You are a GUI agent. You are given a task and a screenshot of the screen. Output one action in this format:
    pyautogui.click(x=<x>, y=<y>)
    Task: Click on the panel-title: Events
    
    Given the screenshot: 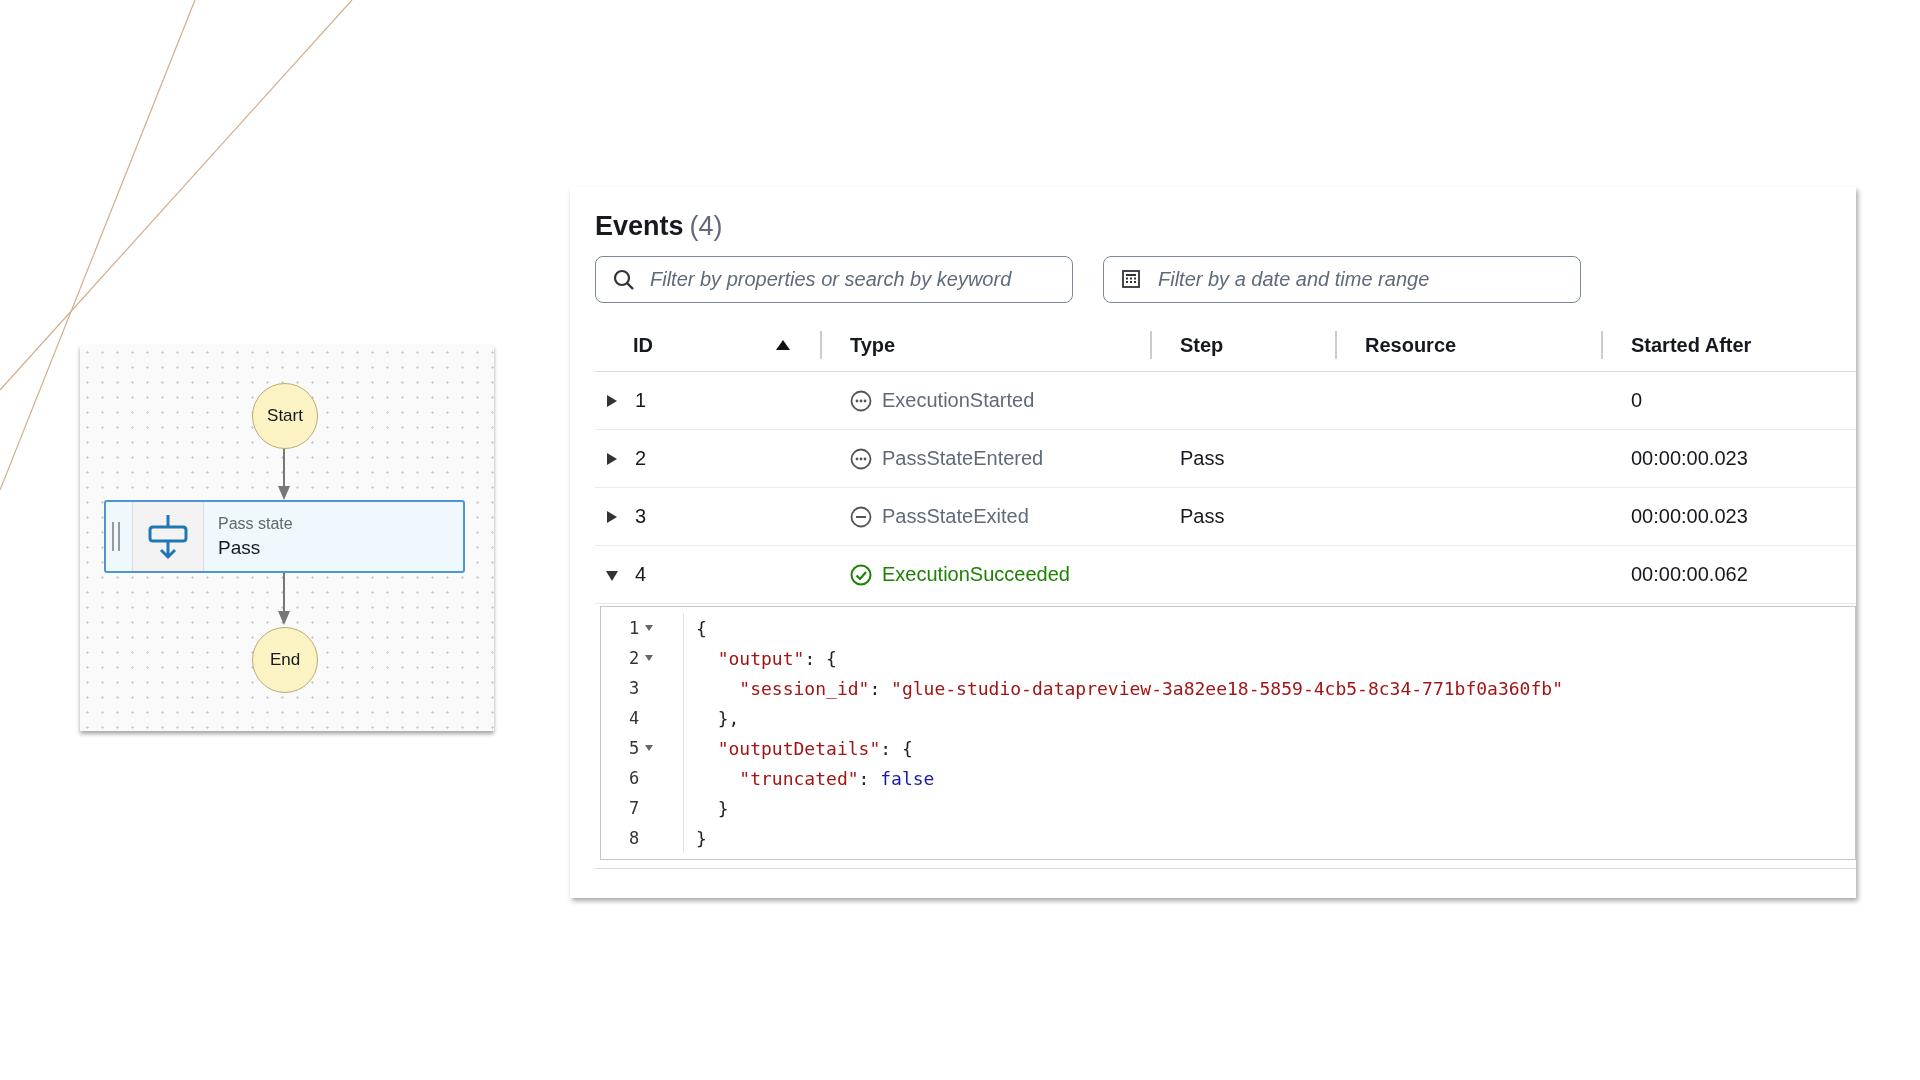 What is the action you would take?
    pyautogui.click(x=639, y=226)
    